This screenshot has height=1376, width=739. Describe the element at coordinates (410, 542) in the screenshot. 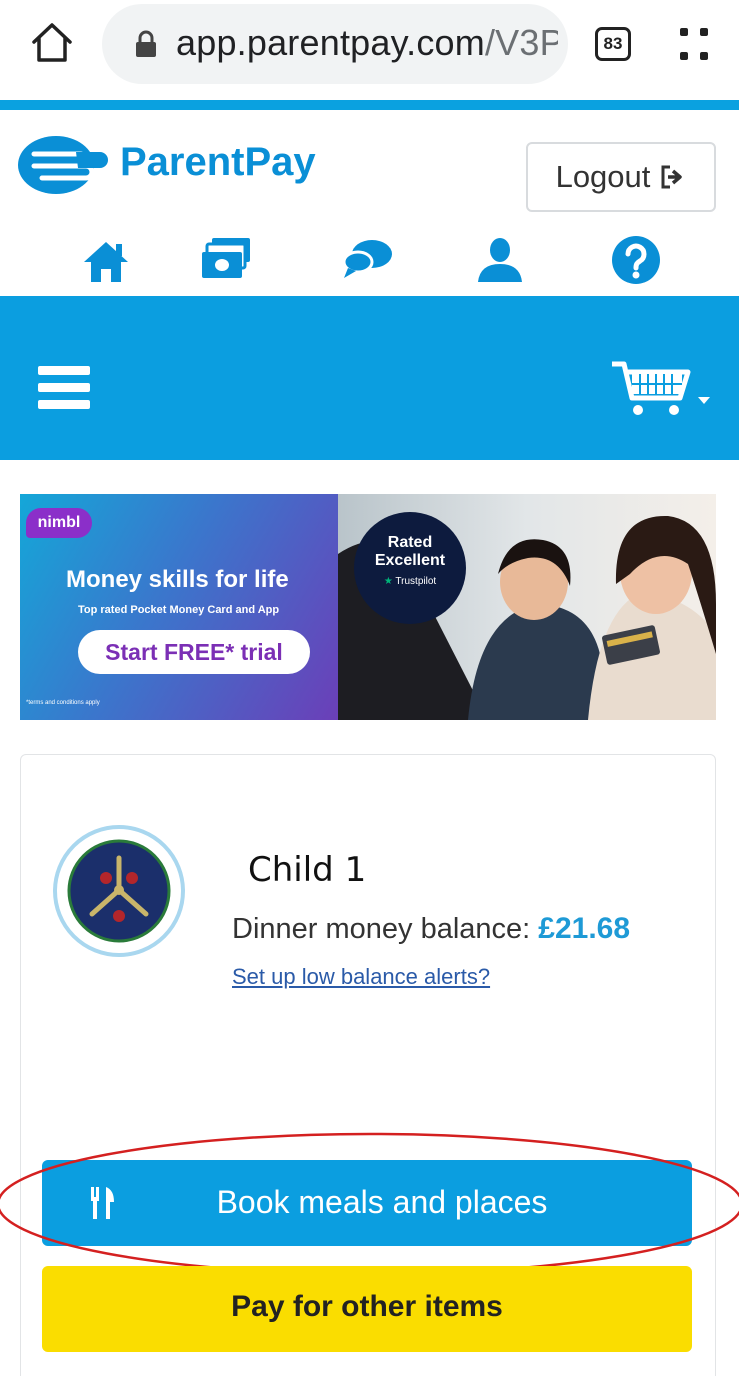

I see `rating-line-1: Rated` at that location.